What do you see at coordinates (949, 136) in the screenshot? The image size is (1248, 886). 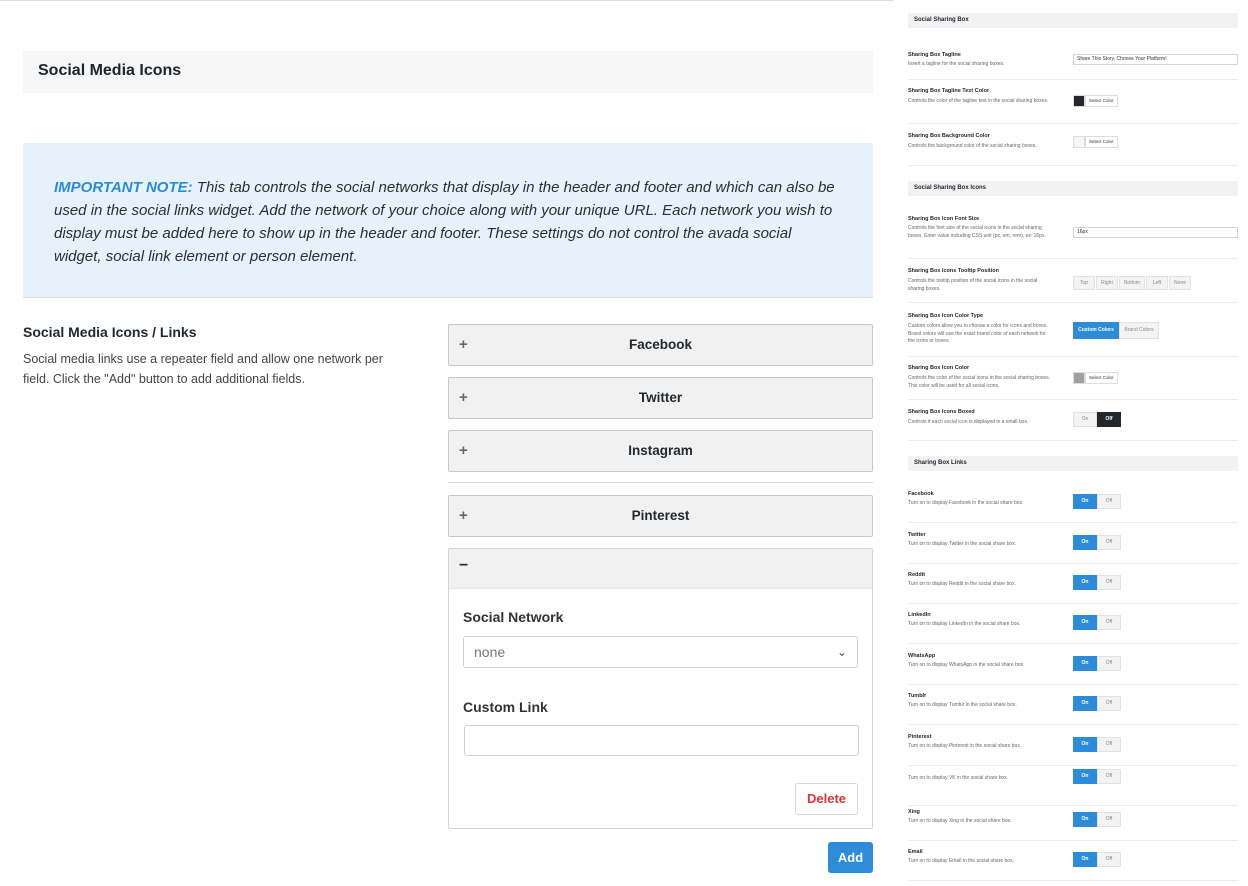 I see `setting-label: Sharing Box Background Color` at bounding box center [949, 136].